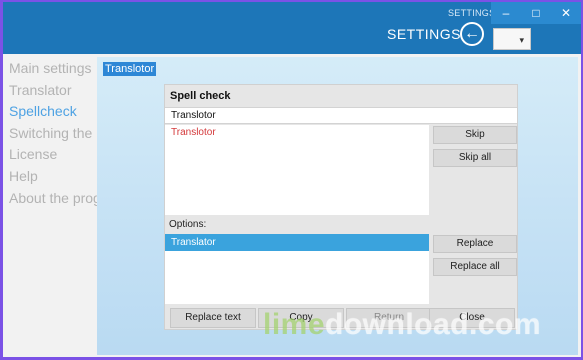 The width and height of the screenshot is (583, 360). I want to click on sidebar-item-help: Help, so click(59, 177).